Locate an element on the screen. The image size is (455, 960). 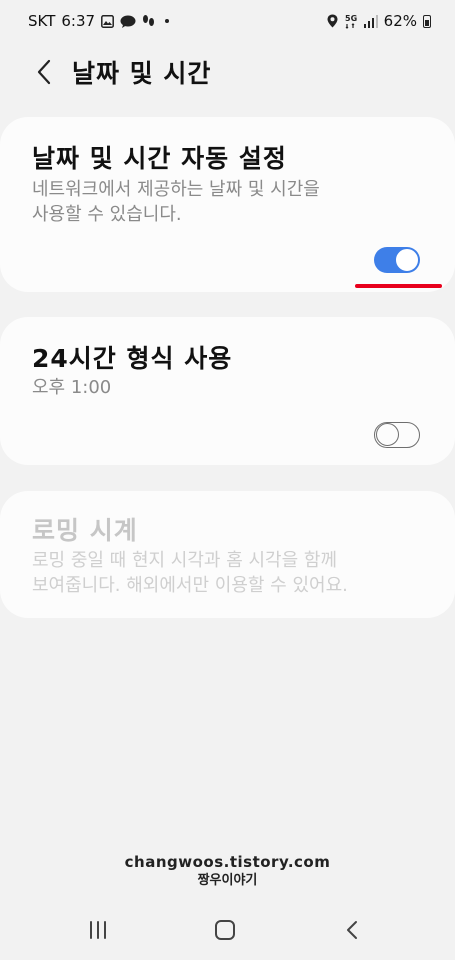
setting-title: 날짜 및 시간 자동 설정 is located at coordinates (159, 158).